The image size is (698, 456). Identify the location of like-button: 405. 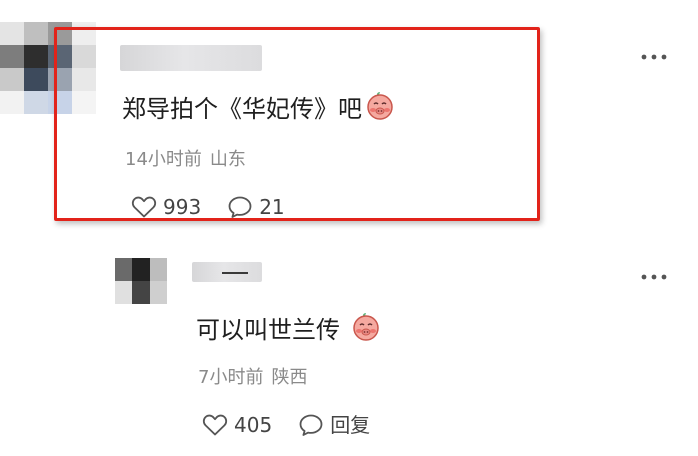
(237, 425).